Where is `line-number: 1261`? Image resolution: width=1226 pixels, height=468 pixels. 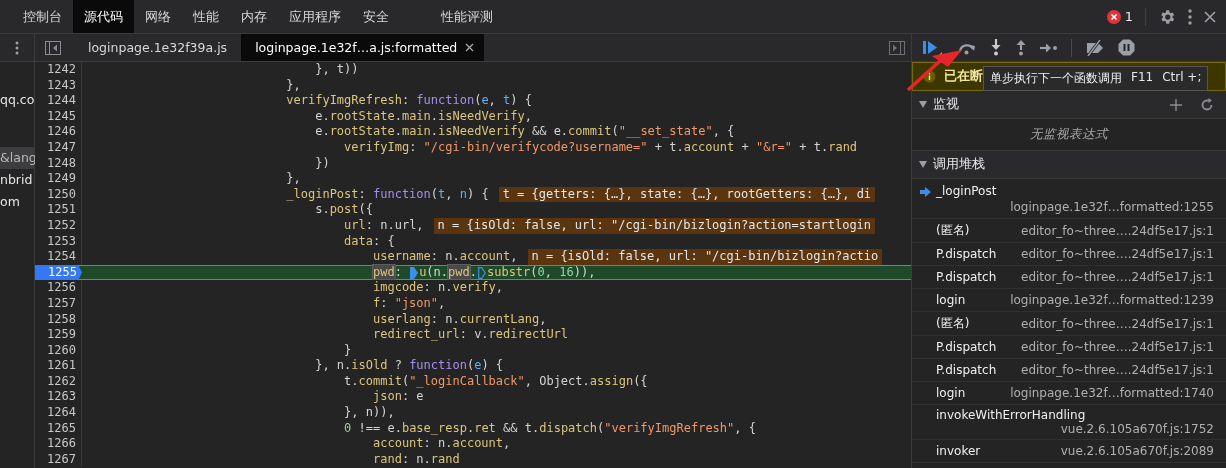
line-number: 1261 is located at coordinates (58, 366).